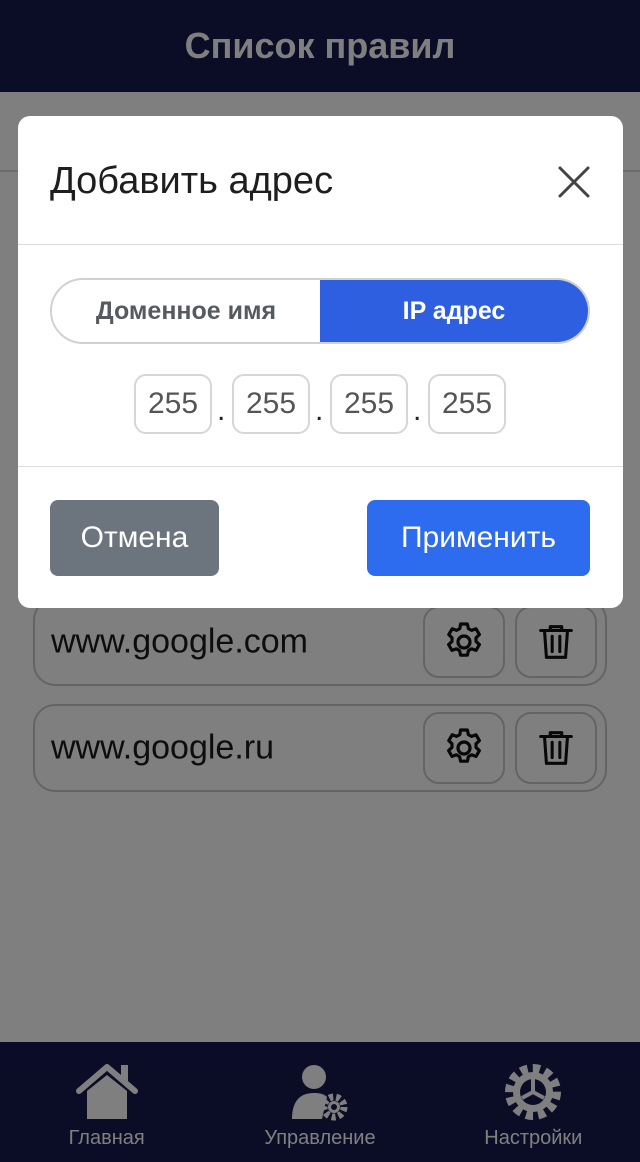 This screenshot has height=1162, width=640. I want to click on close-icon, so click(574, 182).